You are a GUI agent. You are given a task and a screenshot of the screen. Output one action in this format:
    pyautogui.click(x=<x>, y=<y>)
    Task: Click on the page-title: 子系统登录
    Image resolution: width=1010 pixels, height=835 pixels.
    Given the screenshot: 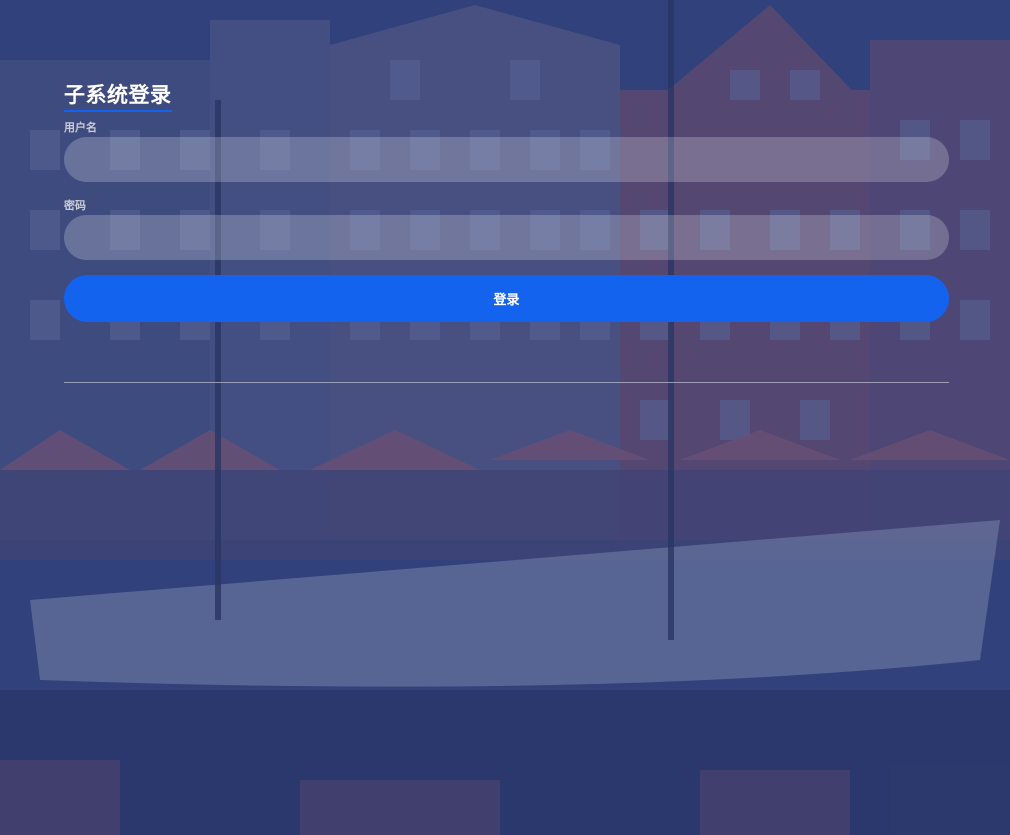 What is the action you would take?
    pyautogui.click(x=118, y=97)
    